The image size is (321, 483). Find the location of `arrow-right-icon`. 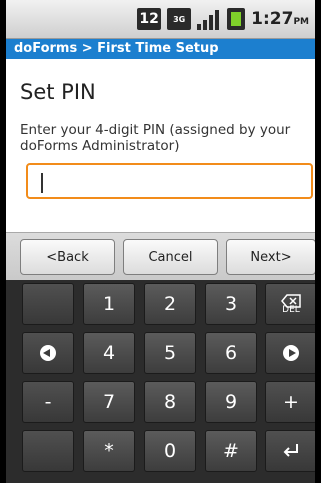

arrow-right-icon is located at coordinates (291, 353).